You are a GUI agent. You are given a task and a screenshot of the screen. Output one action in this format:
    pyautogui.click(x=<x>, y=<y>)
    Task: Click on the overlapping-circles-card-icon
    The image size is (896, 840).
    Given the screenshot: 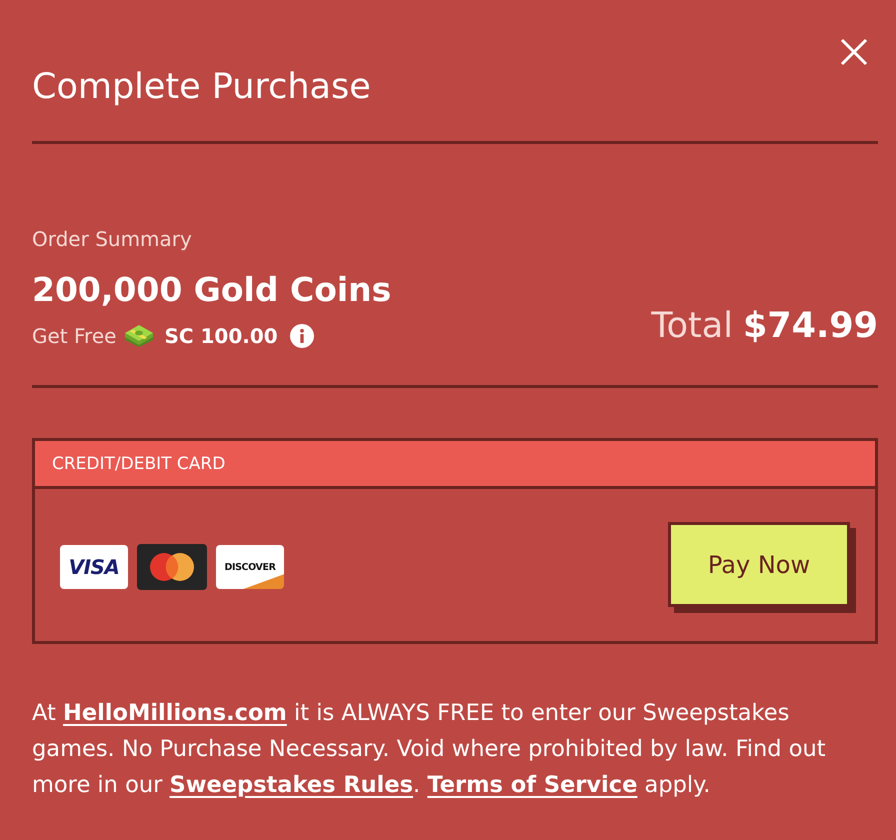 What is the action you would take?
    pyautogui.click(x=172, y=567)
    